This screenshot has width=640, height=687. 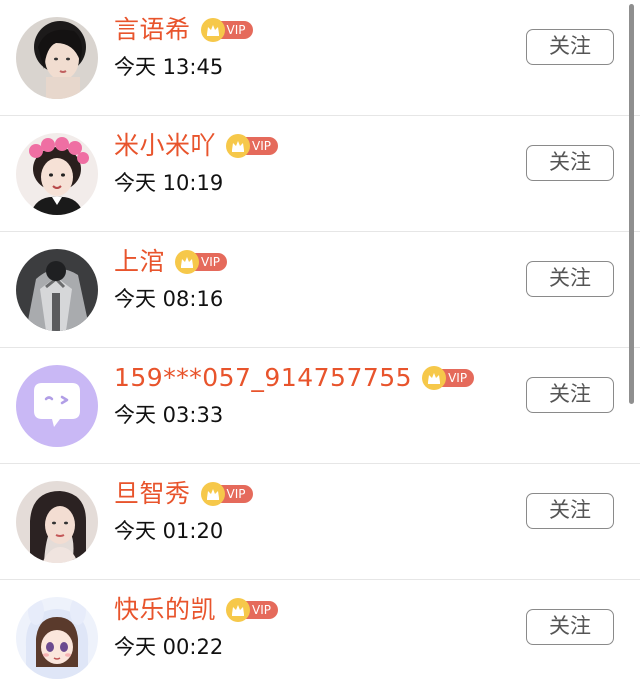 I want to click on user-name: 米小米吖, so click(x=165, y=146).